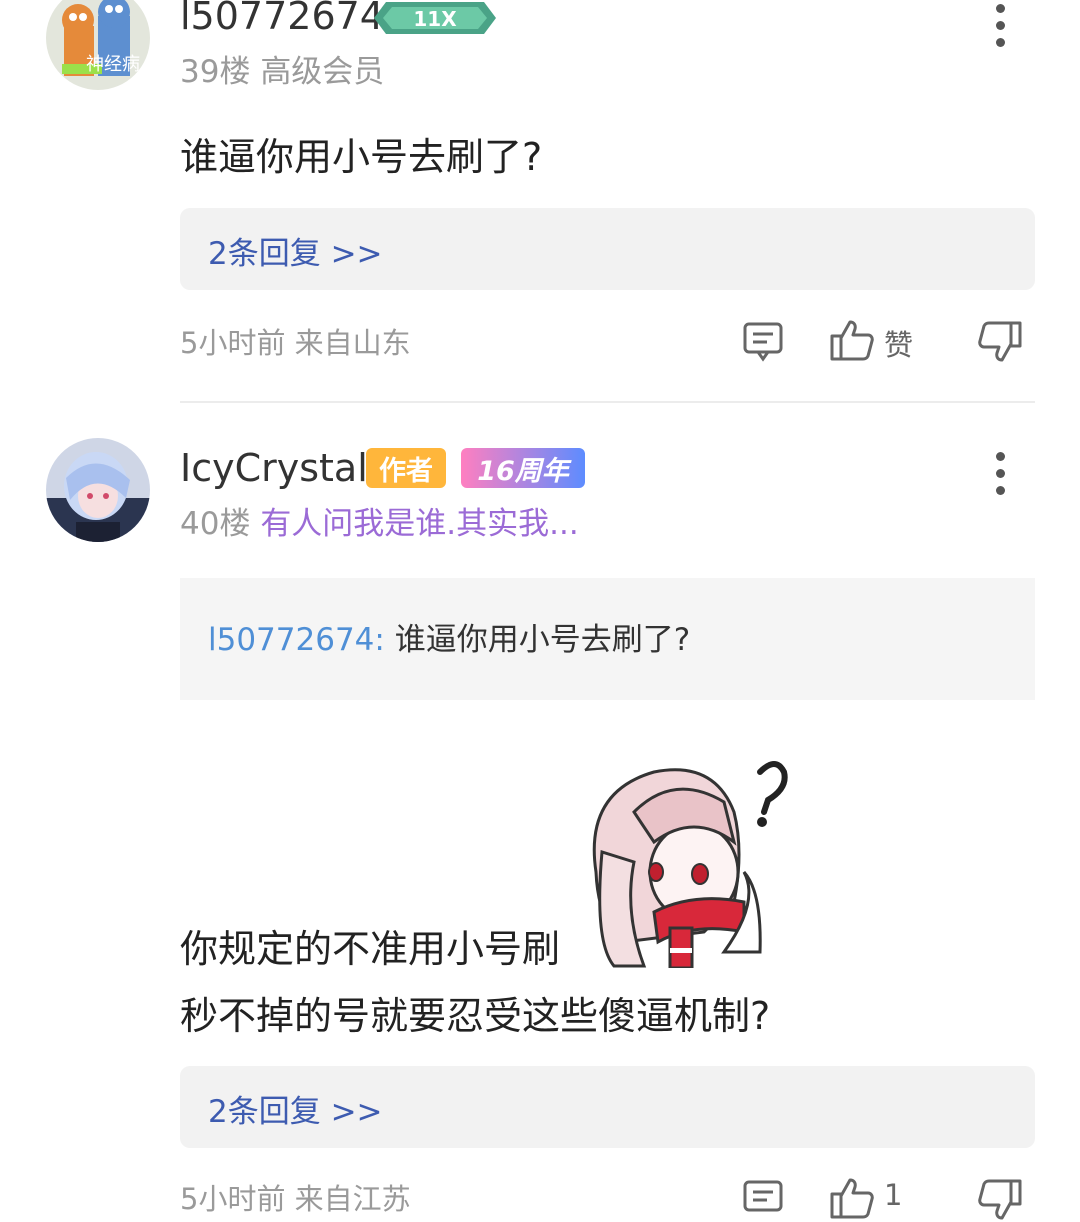  I want to click on avatar-caption: 神经病, so click(113, 64).